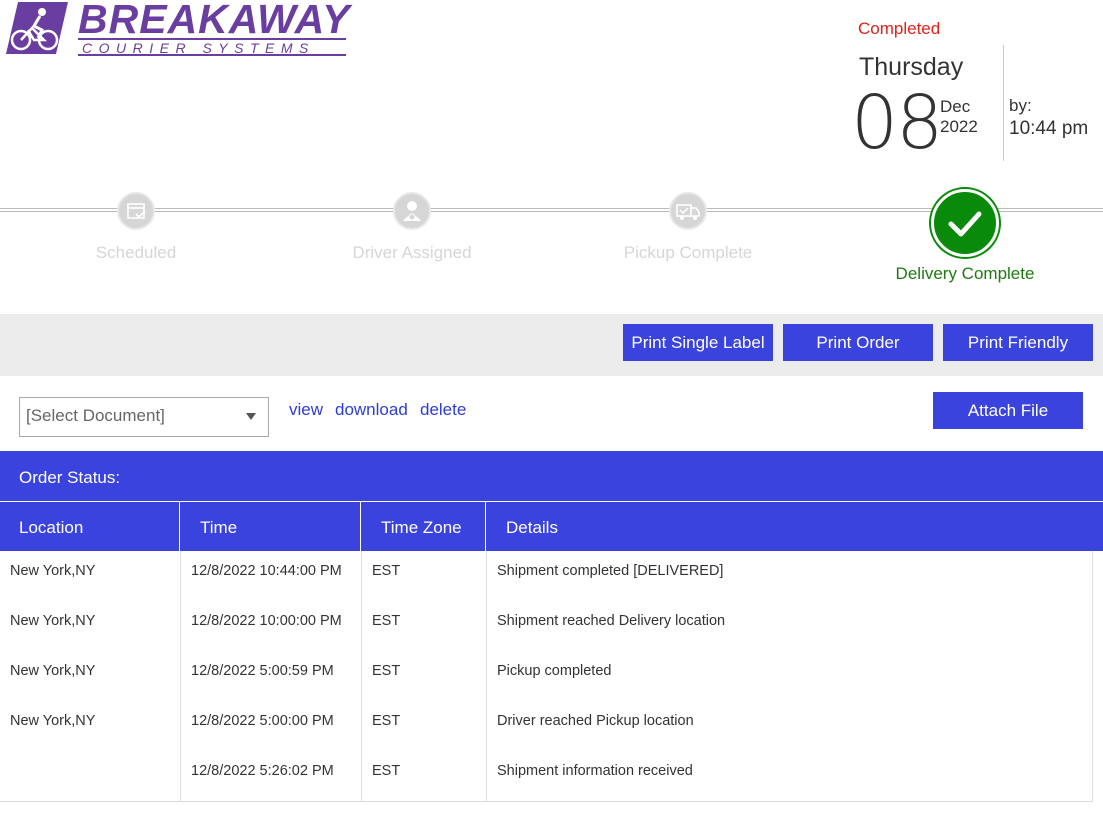  What do you see at coordinates (1018, 342) in the screenshot?
I see `print-friendly-button: Print Friendly` at bounding box center [1018, 342].